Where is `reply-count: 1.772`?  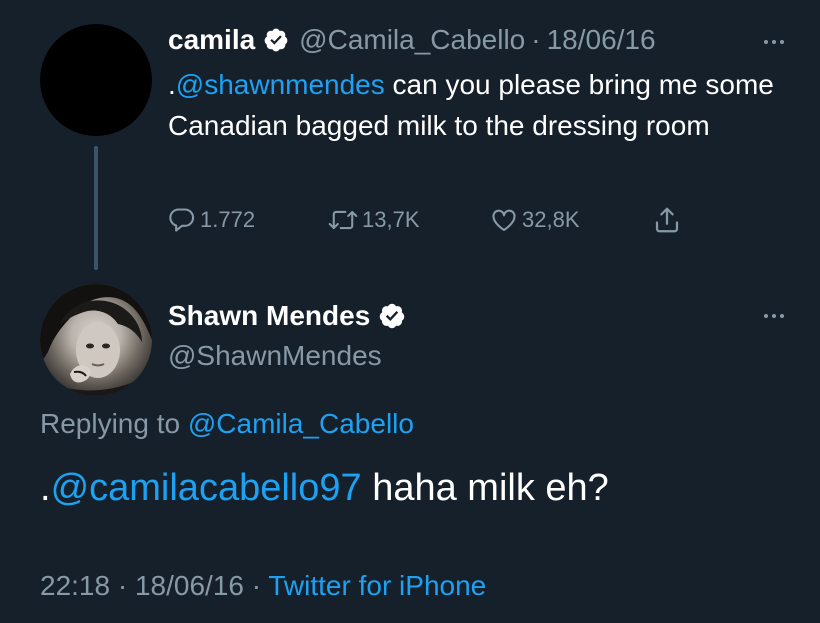
reply-count: 1.772 is located at coordinates (228, 219).